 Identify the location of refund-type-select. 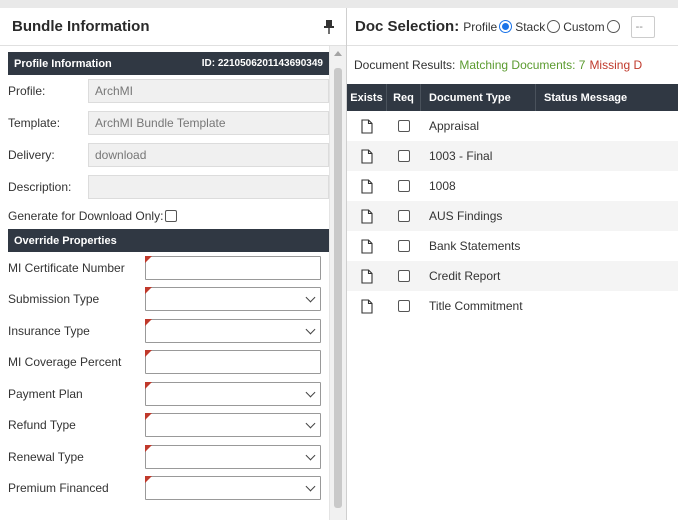
(233, 425).